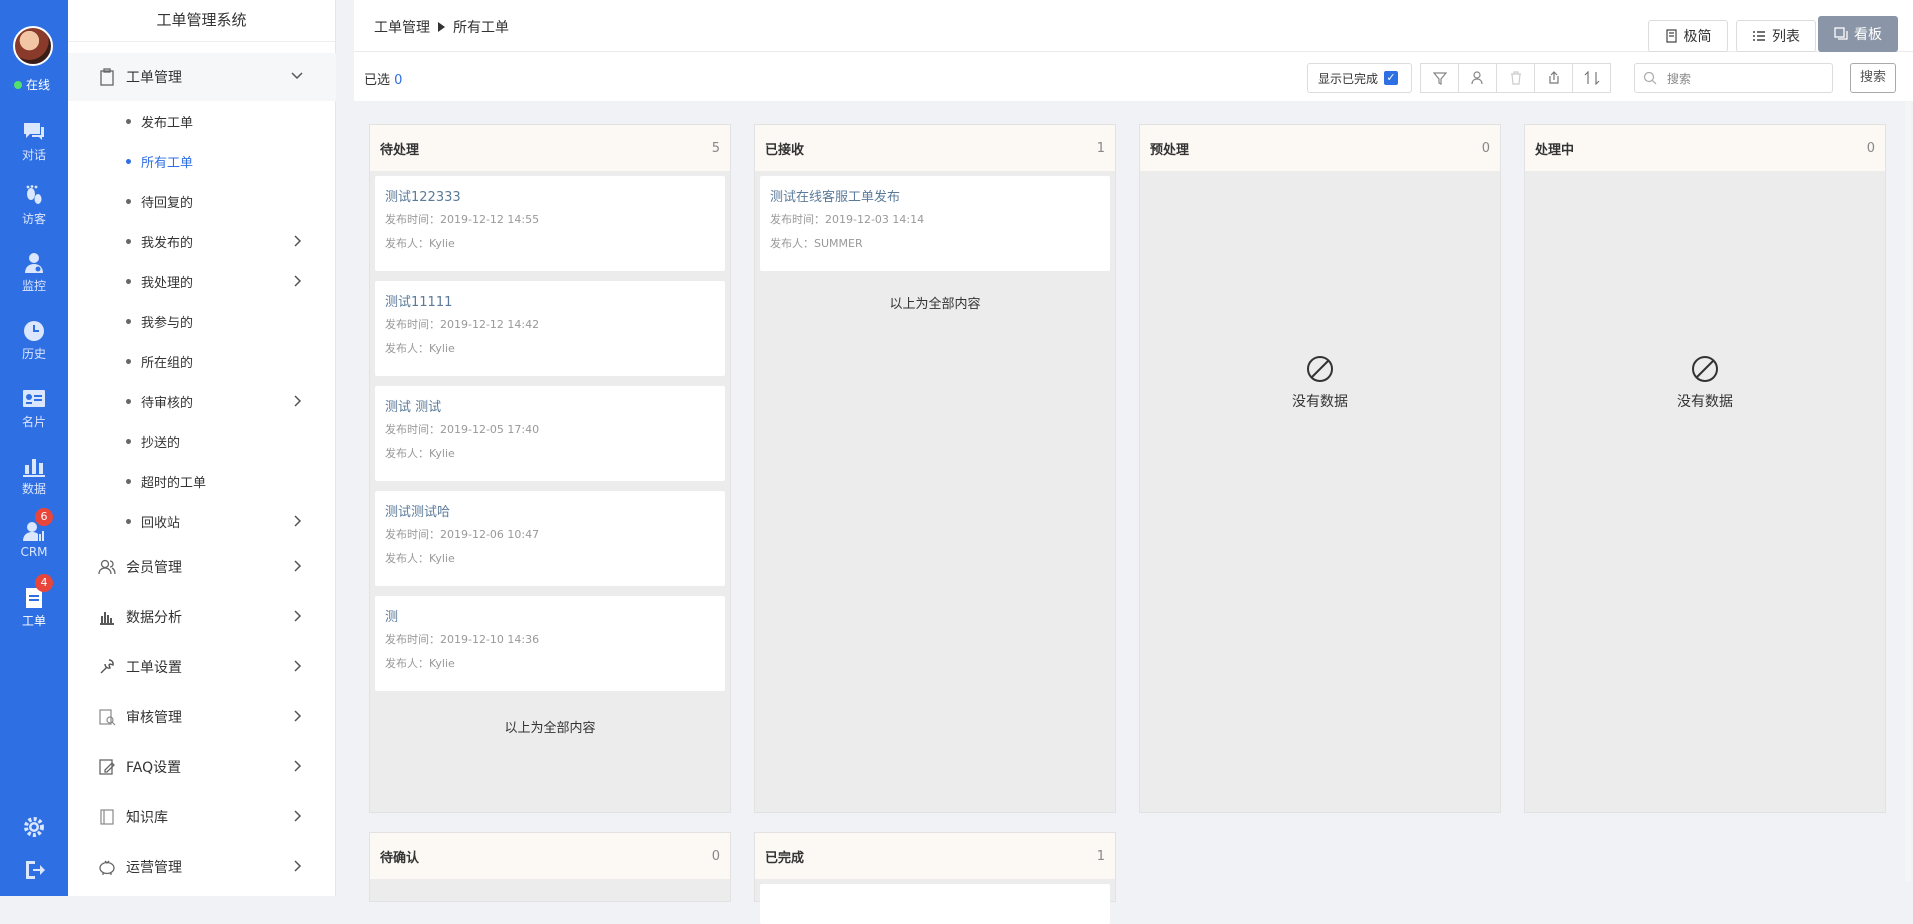  Describe the element at coordinates (34, 539) in the screenshot. I see `rail-item-crm: CRM` at that location.